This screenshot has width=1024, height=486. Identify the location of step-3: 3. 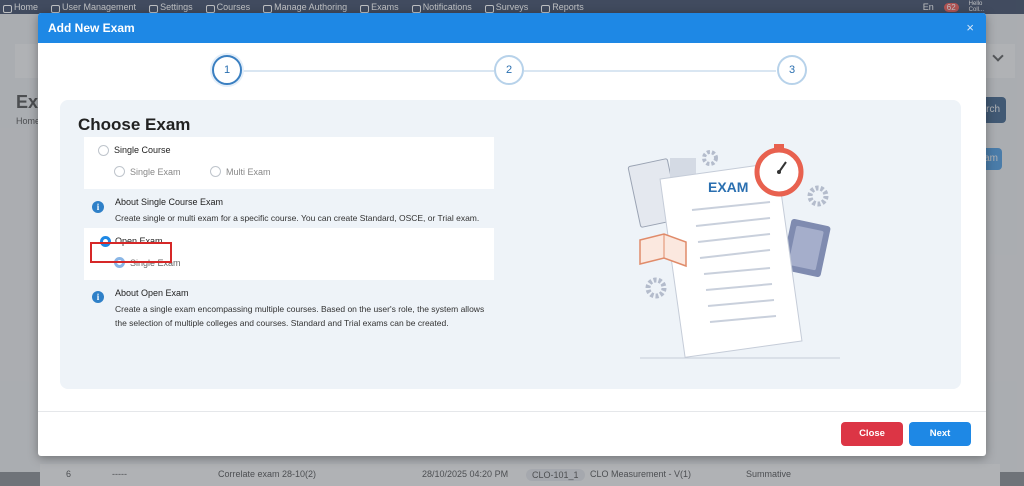
(792, 70).